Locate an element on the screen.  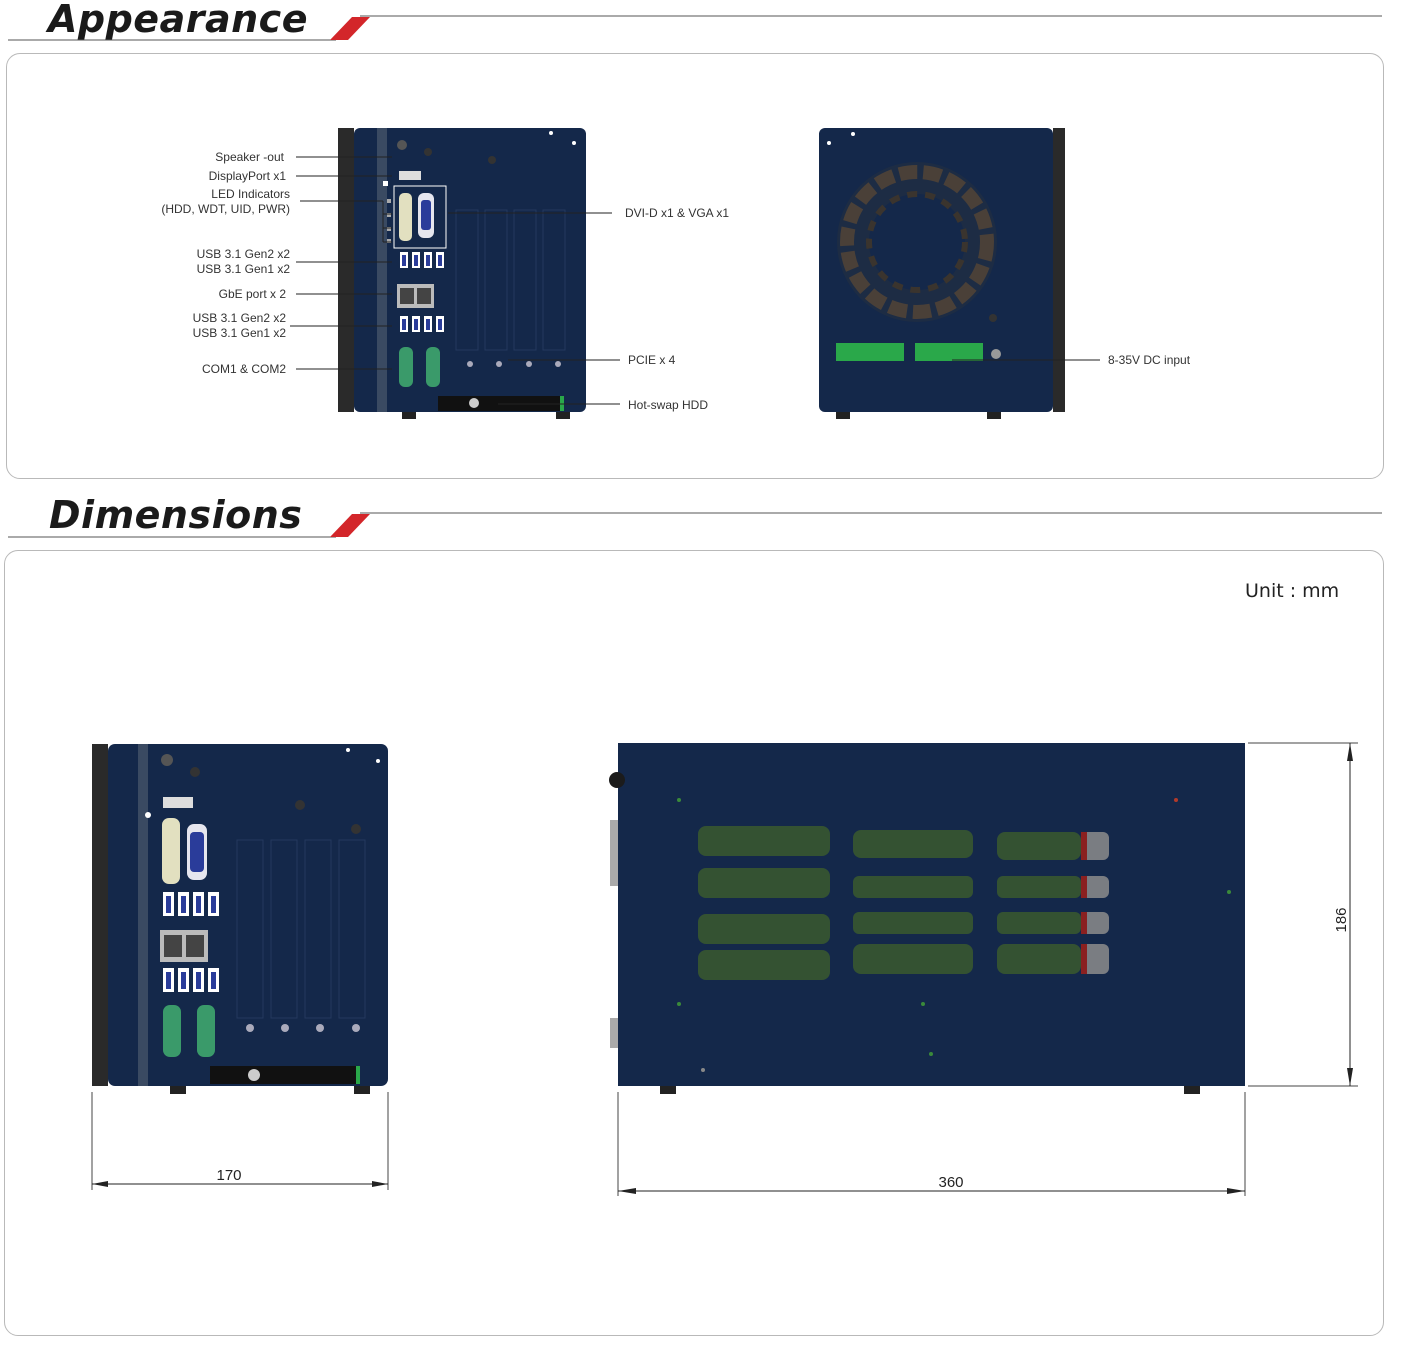
dimension-width-value: 170 is located at coordinates (228, 1175).